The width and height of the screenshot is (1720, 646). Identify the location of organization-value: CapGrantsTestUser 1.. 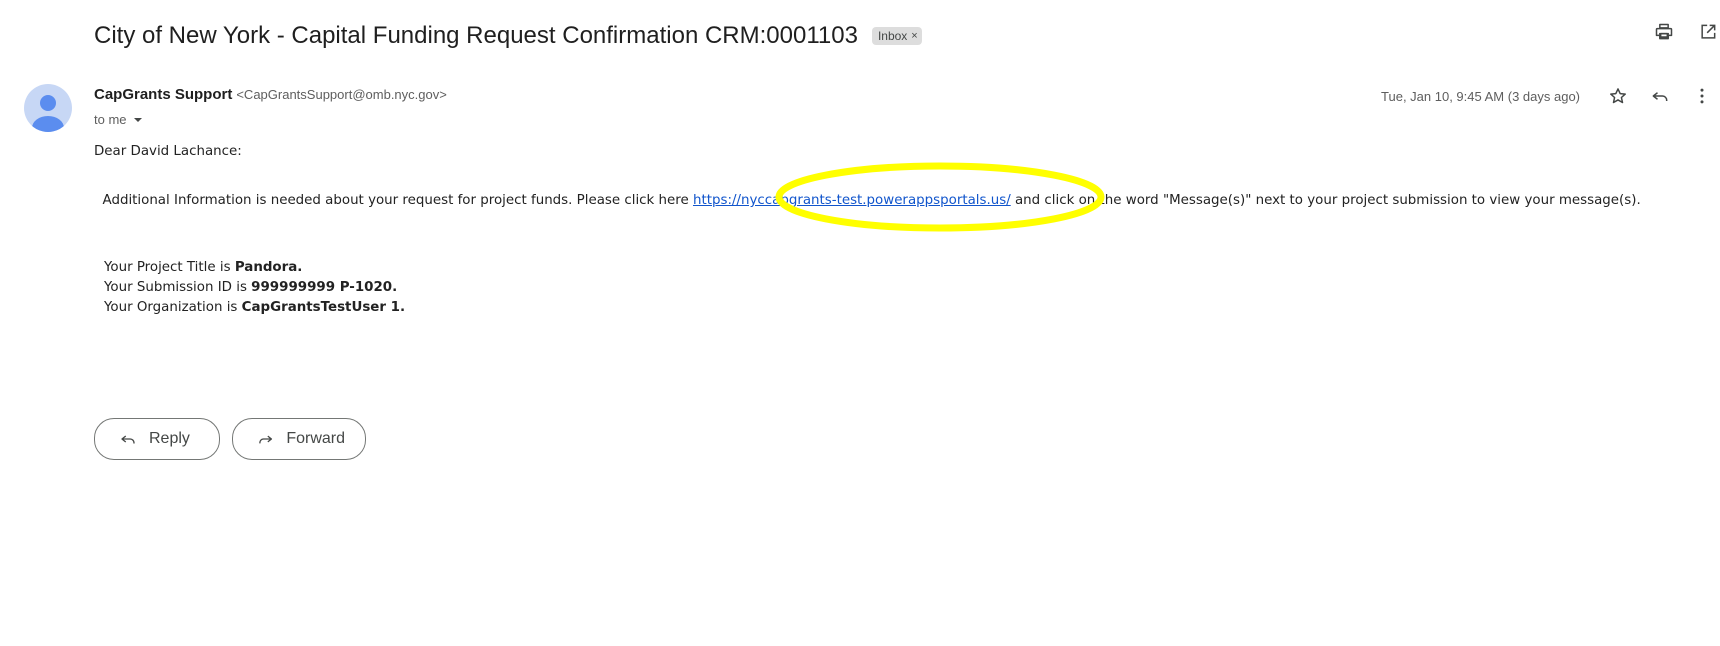
(323, 307).